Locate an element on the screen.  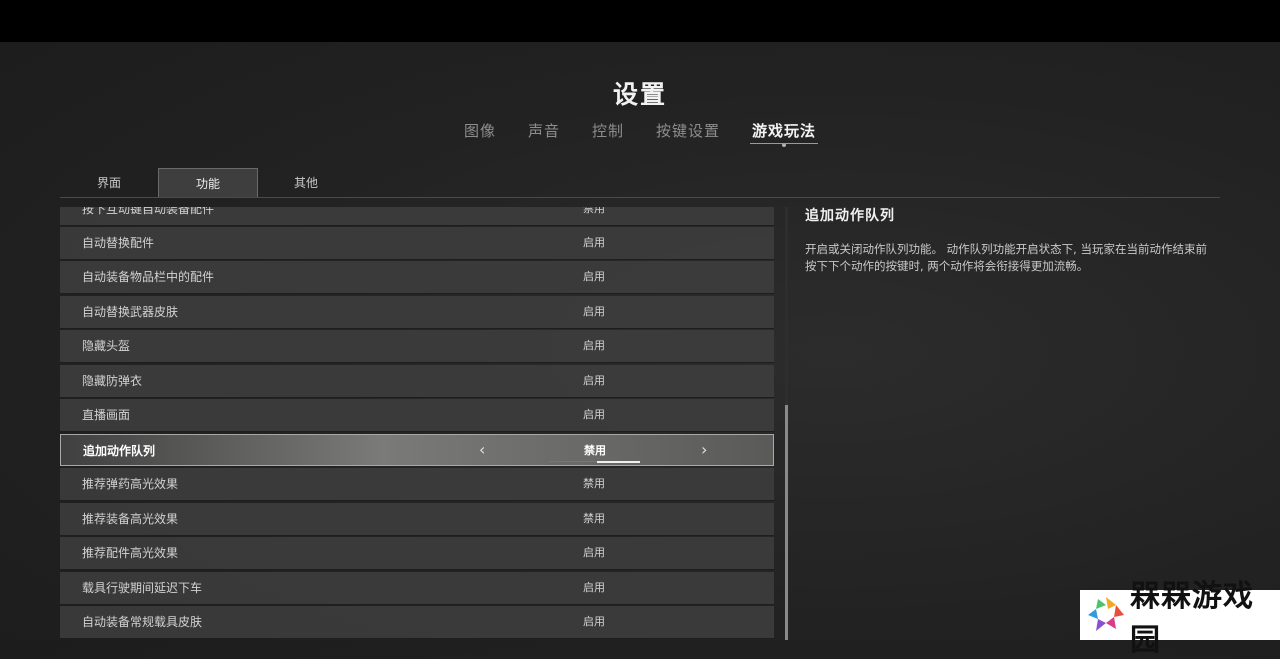
setting-label: 隐藏头盔 is located at coordinates (106, 346).